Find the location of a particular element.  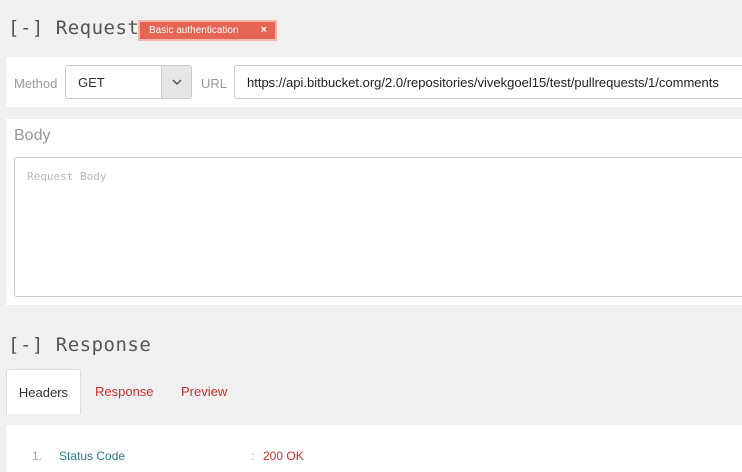

method-select: GET is located at coordinates (128, 82).